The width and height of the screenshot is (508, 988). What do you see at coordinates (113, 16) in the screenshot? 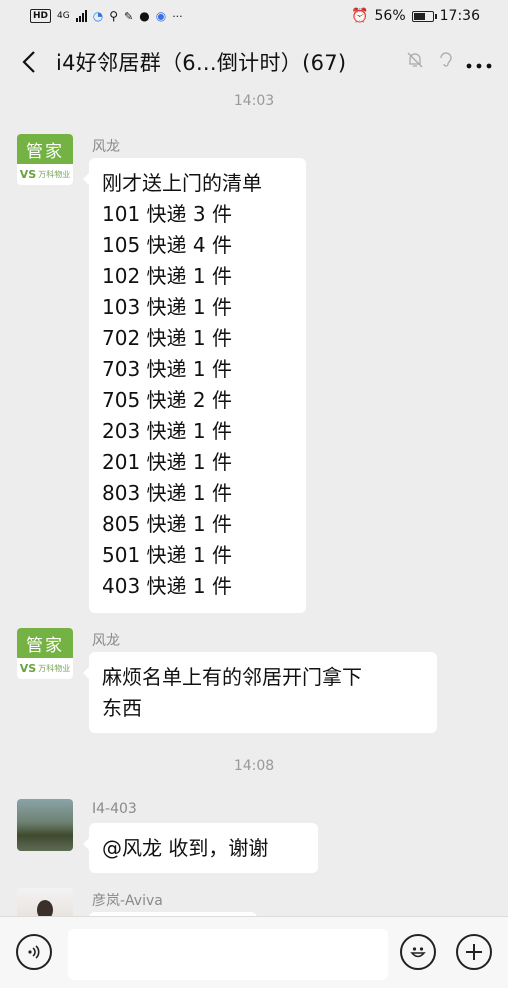
I see `search-notification-icon: ⚲` at bounding box center [113, 16].